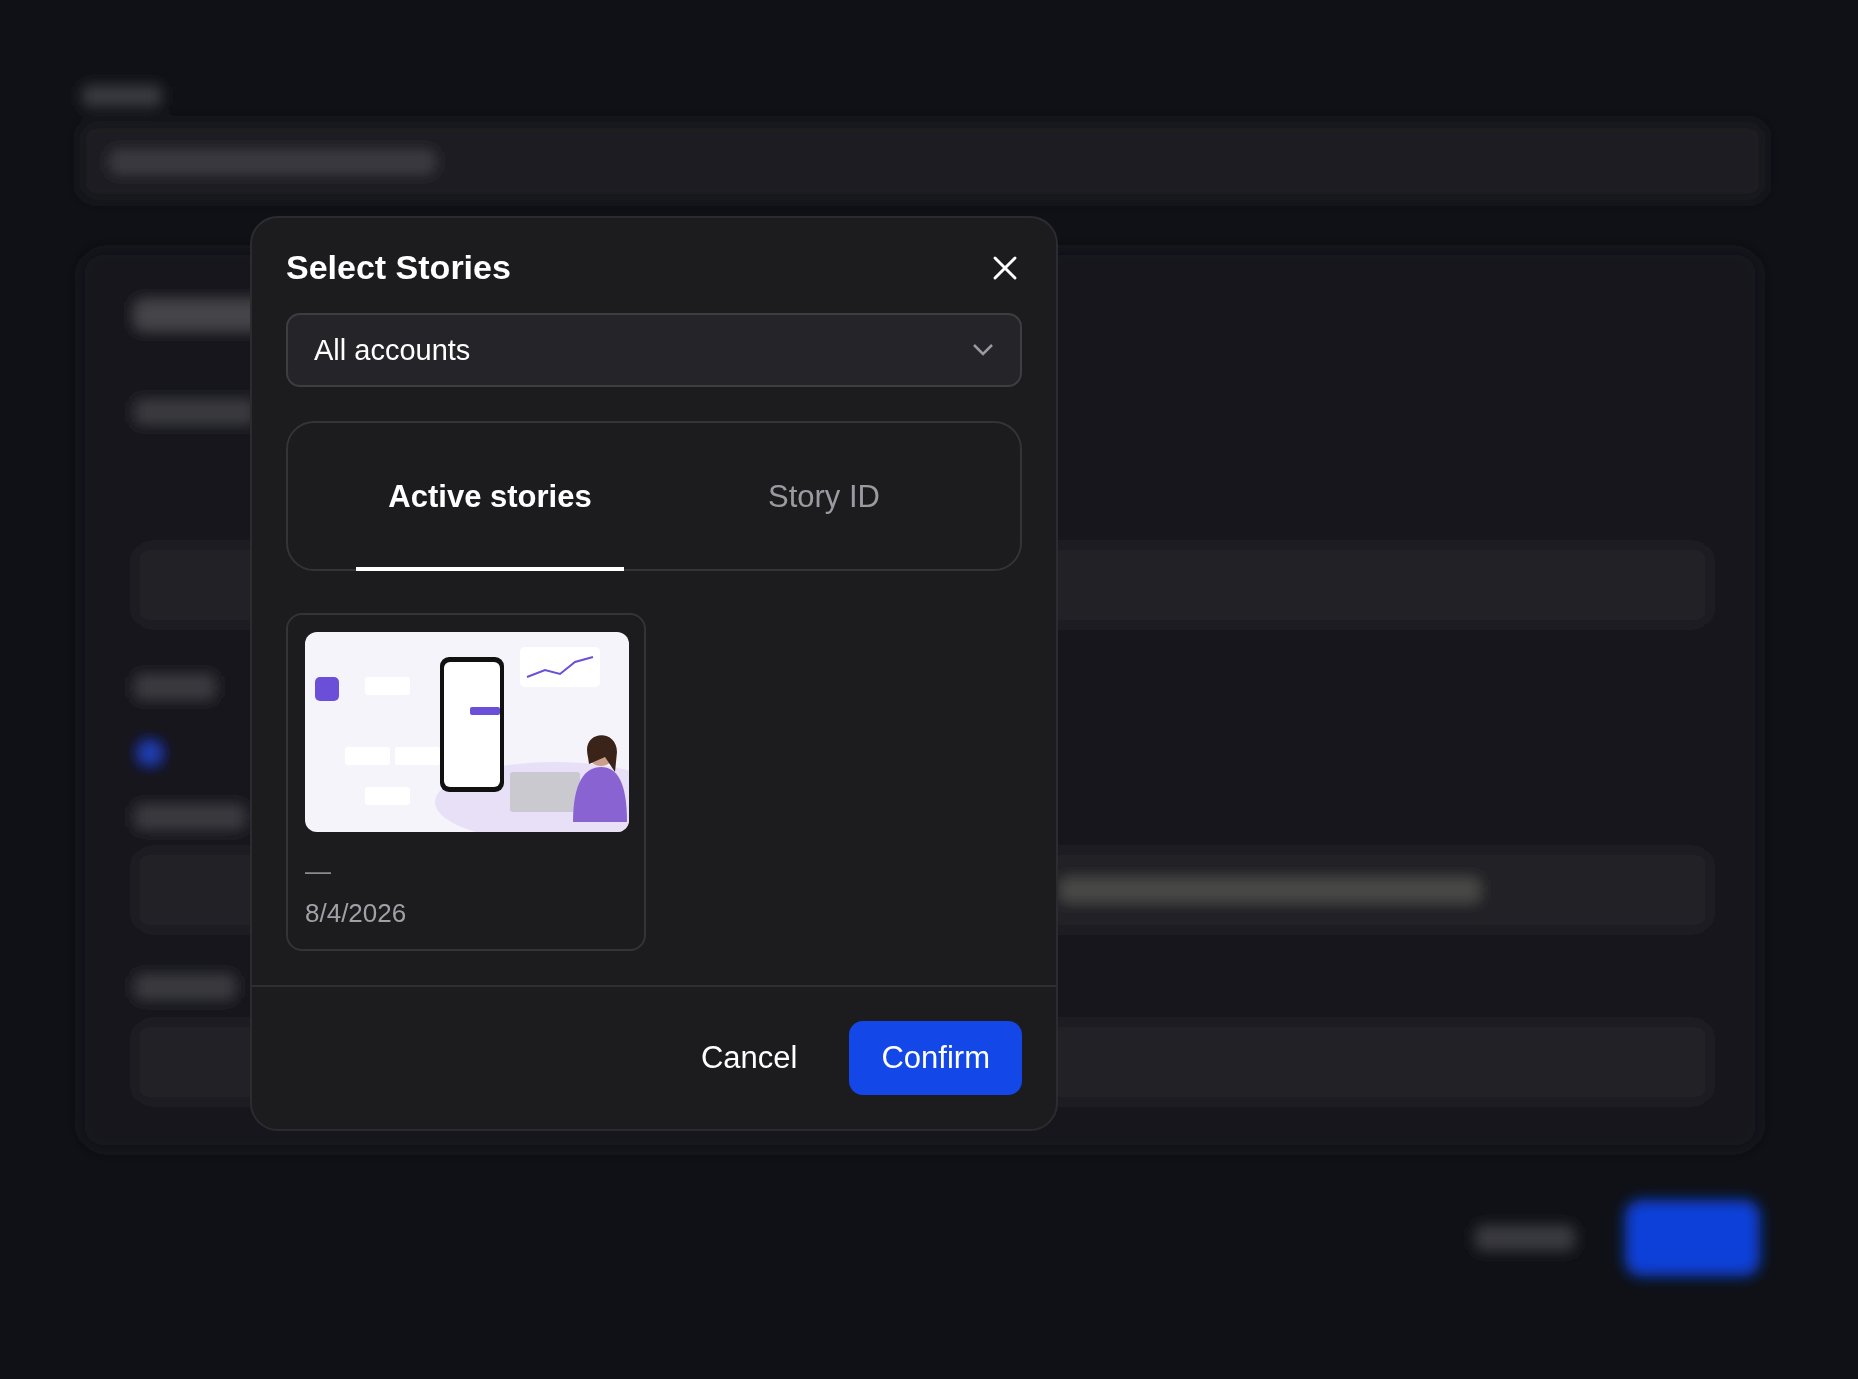 Image resolution: width=1858 pixels, height=1379 pixels. Describe the element at coordinates (824, 497) in the screenshot. I see `tab: Story ID` at that location.